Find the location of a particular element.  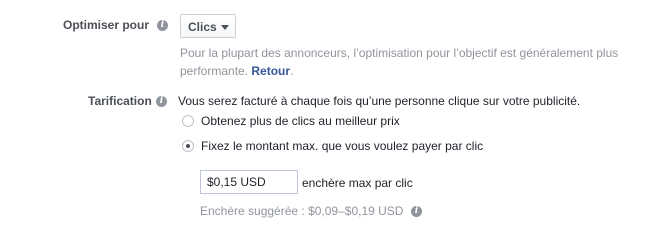

bid-suffix: enchère max par clic is located at coordinates (357, 183).